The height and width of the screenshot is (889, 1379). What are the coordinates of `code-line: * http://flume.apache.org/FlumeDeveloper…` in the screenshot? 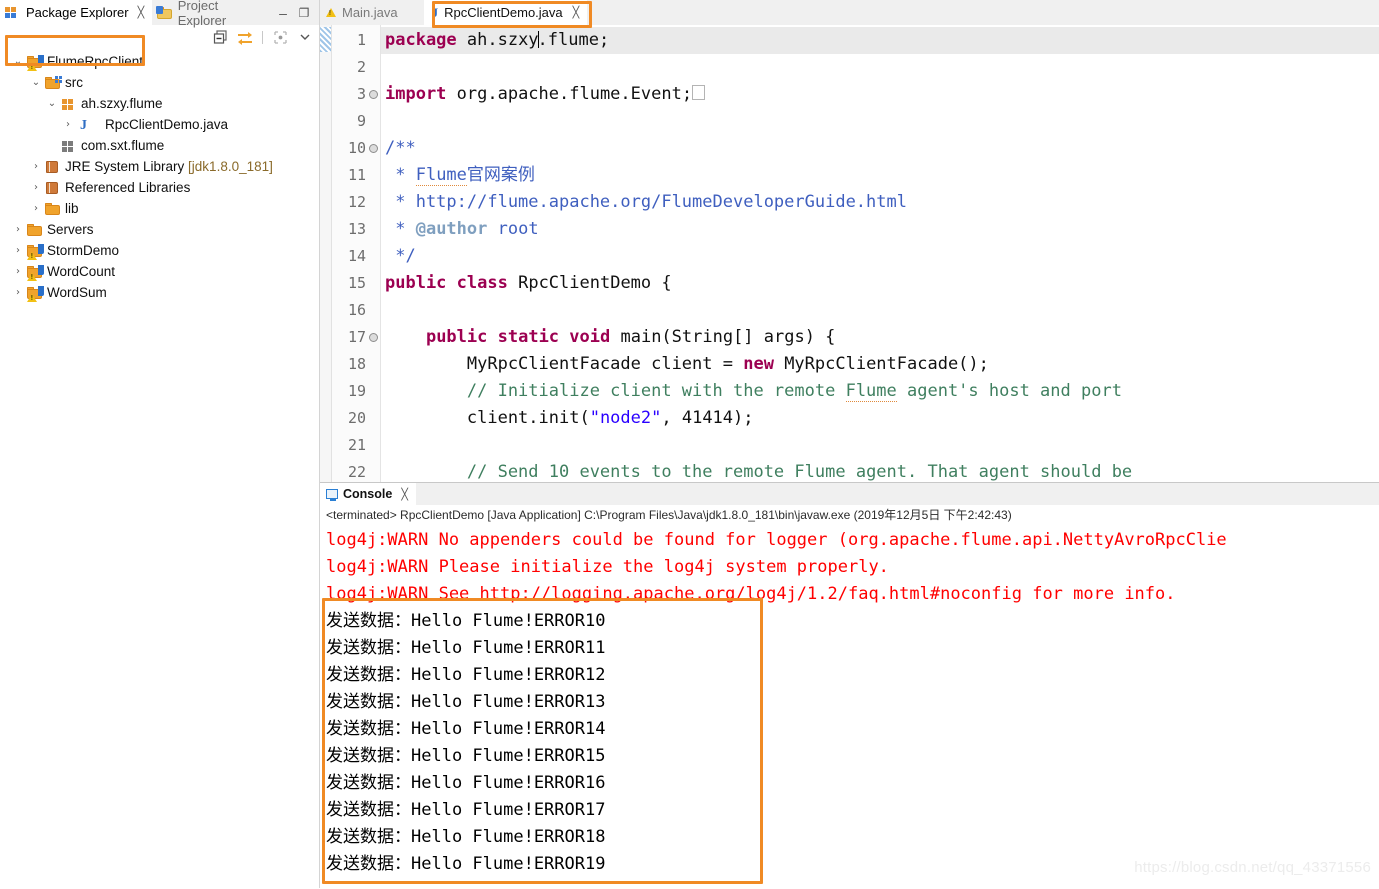 It's located at (880, 202).